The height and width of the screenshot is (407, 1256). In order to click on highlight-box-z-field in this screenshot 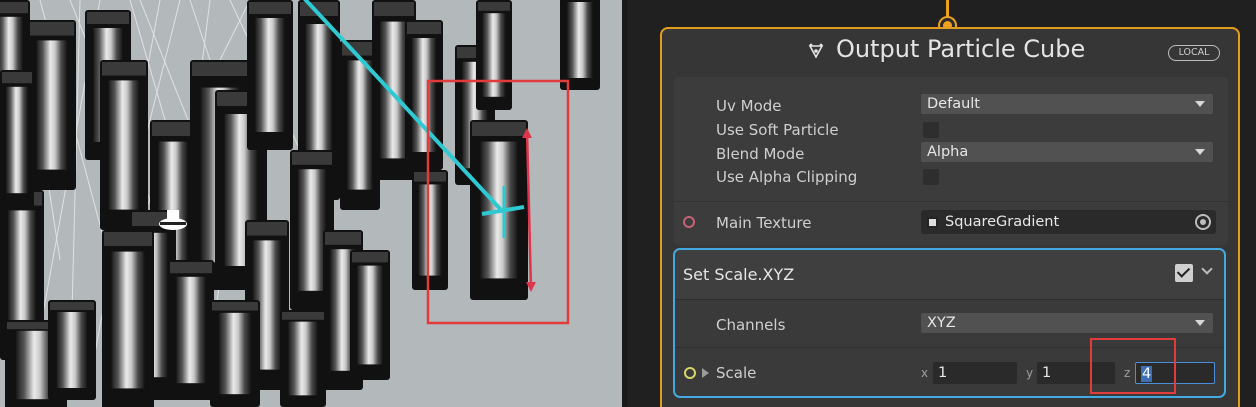, I will do `click(1133, 366)`.